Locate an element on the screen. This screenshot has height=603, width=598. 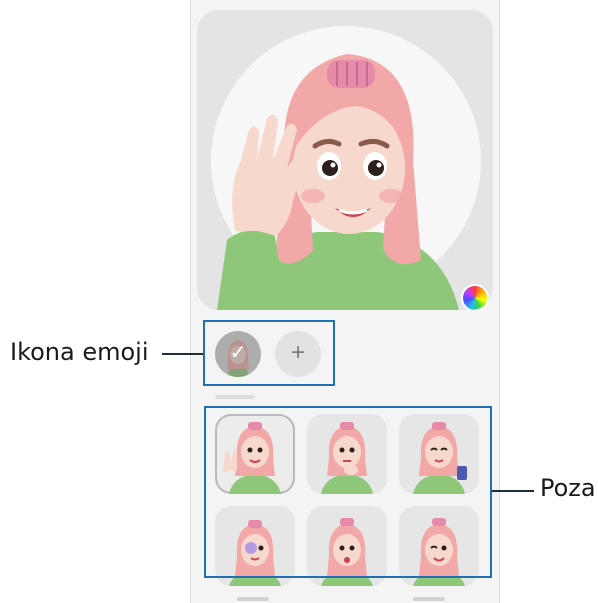
color-wheel-icon is located at coordinates (475, 298).